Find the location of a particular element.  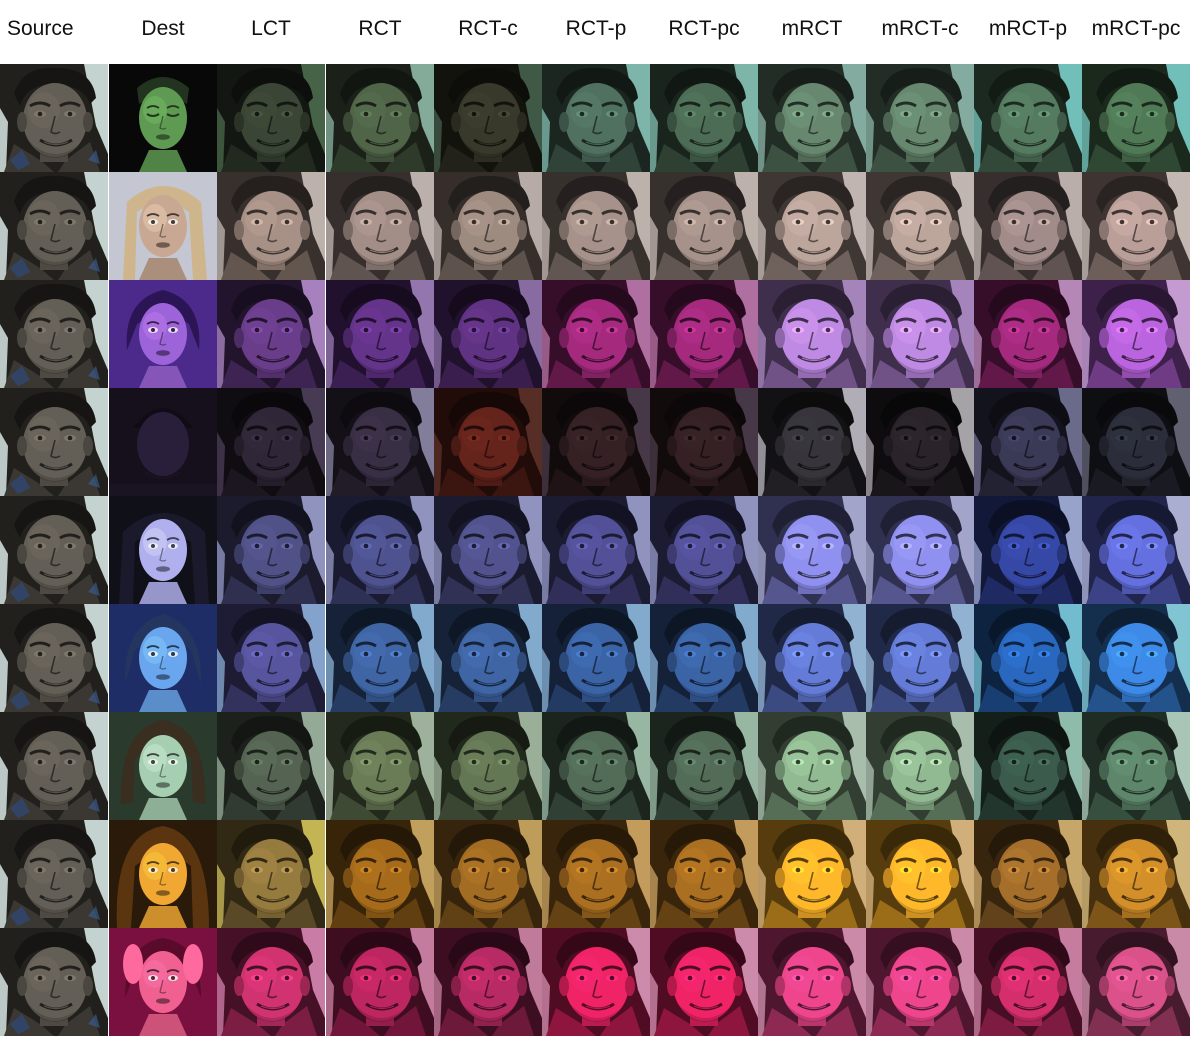

image-tile-row-4-rct-pc is located at coordinates (704, 442).